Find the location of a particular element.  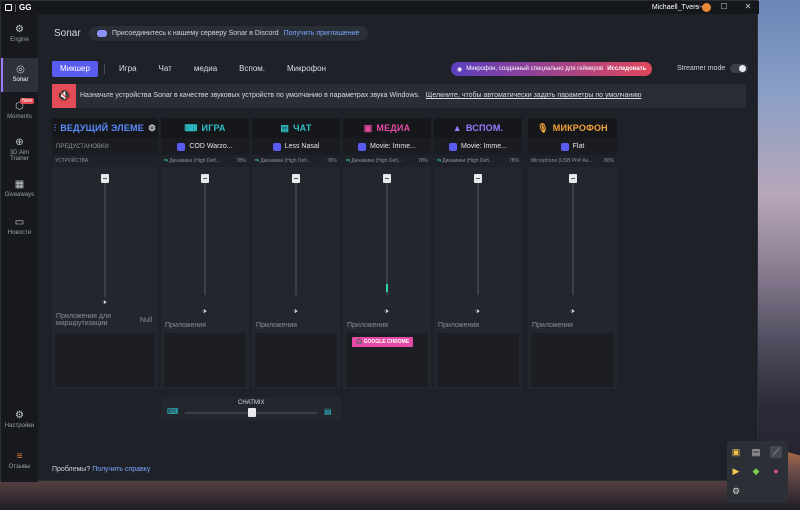

help-footer: Проблемы? Получить справку is located at coordinates (101, 469).